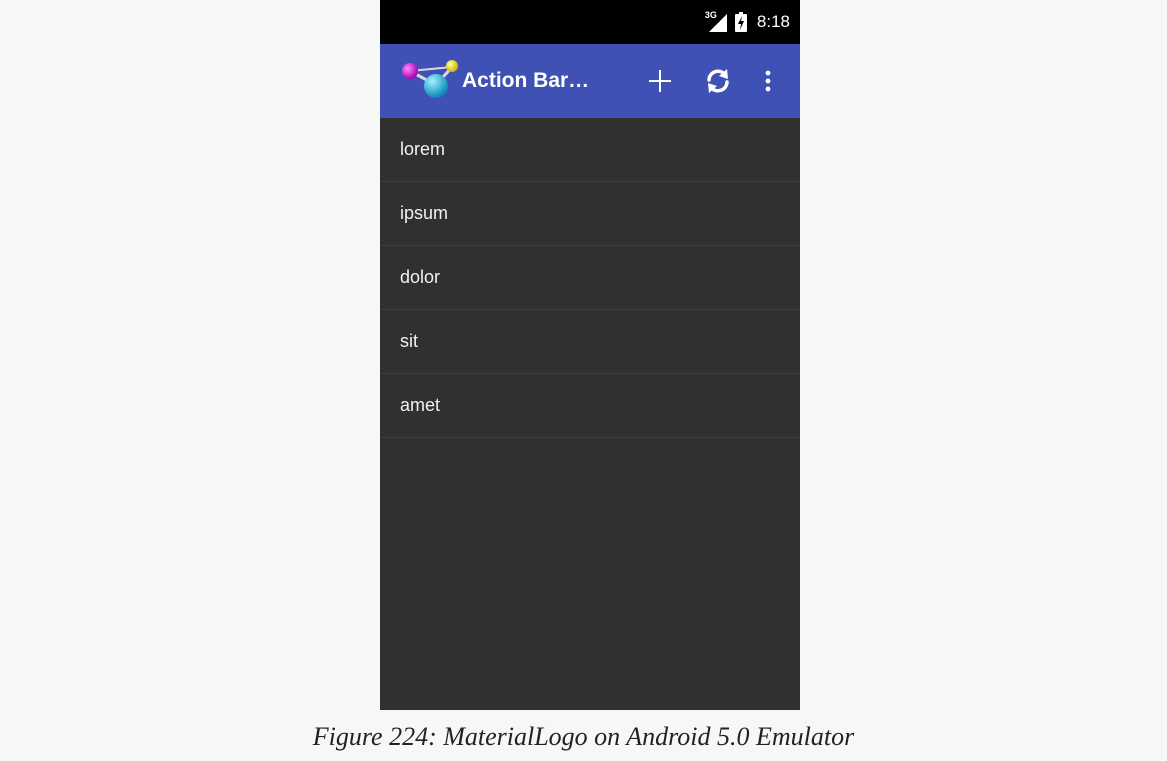 The width and height of the screenshot is (1167, 761). I want to click on status-icons: 3G 8:18, so click(747, 22).